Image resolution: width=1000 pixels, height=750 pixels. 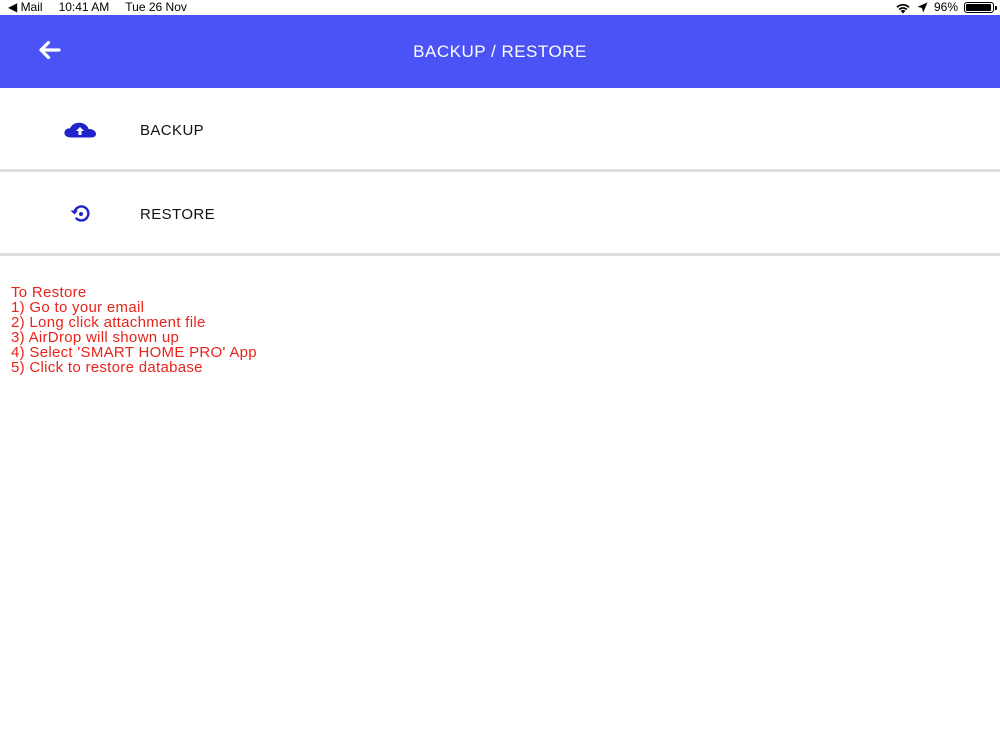 What do you see at coordinates (500, 7) in the screenshot?
I see `status-bar: ◀ Mail 10:41 AM Tue 26 Nov 96%` at bounding box center [500, 7].